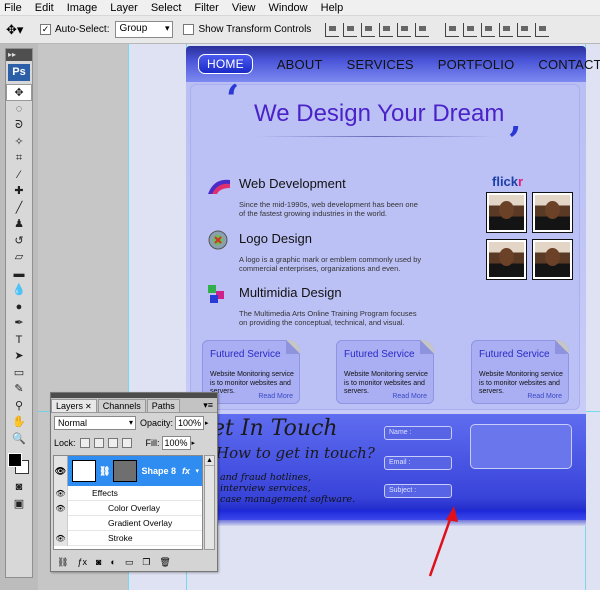 This screenshot has width=600, height=590. What do you see at coordinates (74, 405) in the screenshot?
I see `tab-layers: Layers ✕` at bounding box center [74, 405].